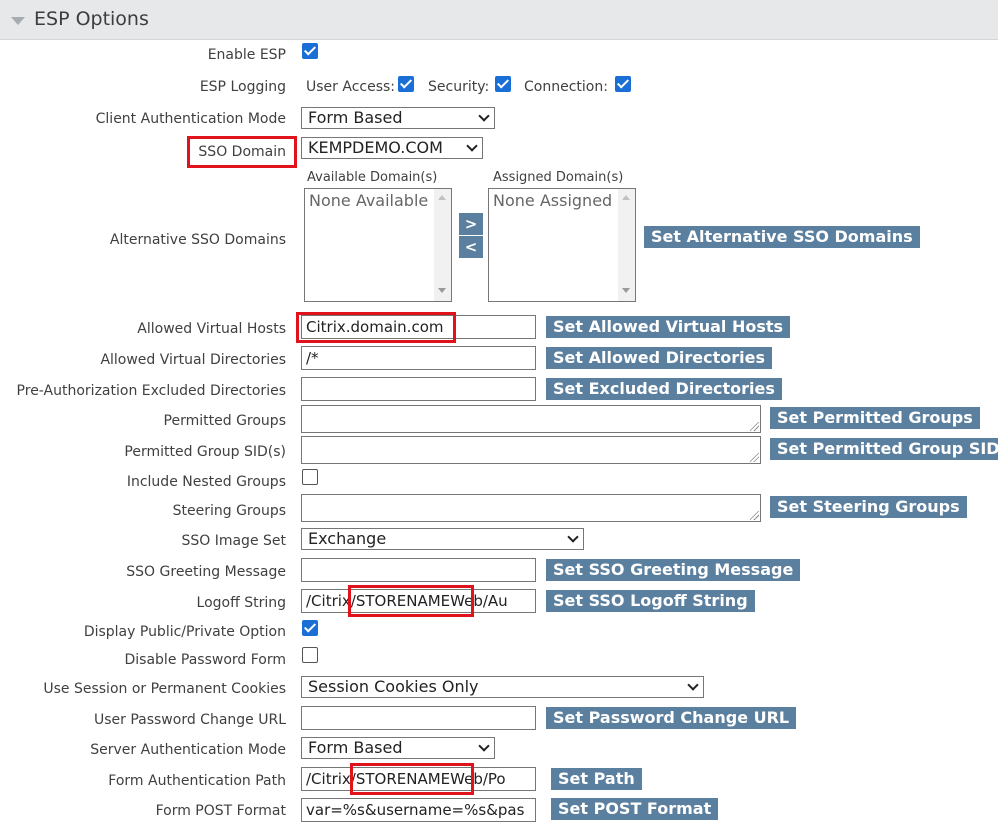 The image size is (998, 824). What do you see at coordinates (246, 55) in the screenshot?
I see `enable-esp-label: Enable ESP` at bounding box center [246, 55].